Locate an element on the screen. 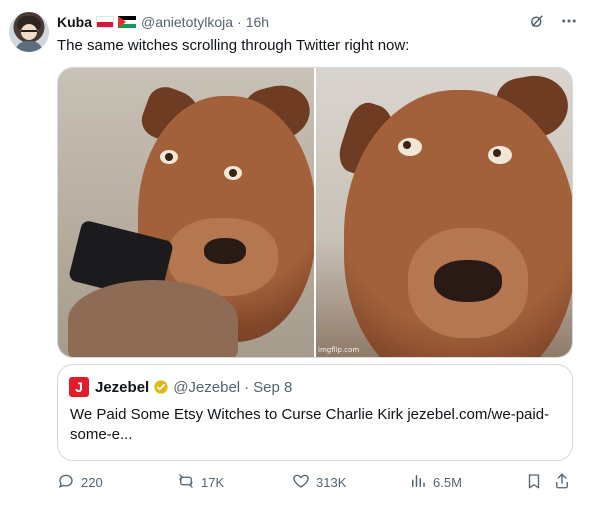  views-button: 6.5M is located at coordinates (435, 482).